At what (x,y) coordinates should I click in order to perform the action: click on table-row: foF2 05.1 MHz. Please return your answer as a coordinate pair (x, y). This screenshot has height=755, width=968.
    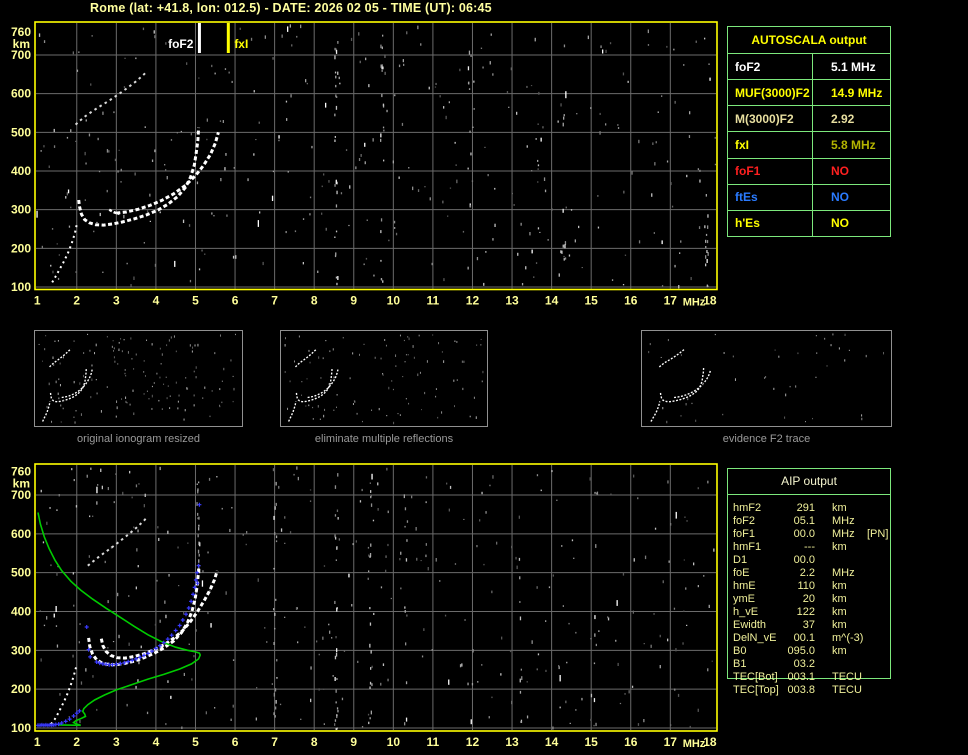
    Looking at the image, I should click on (818, 521).